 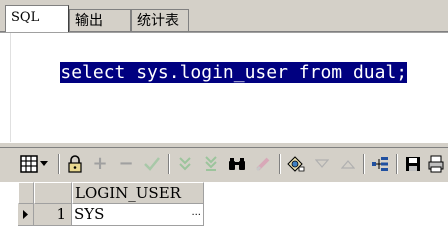 I want to click on editor-gutter, so click(x=5, y=88).